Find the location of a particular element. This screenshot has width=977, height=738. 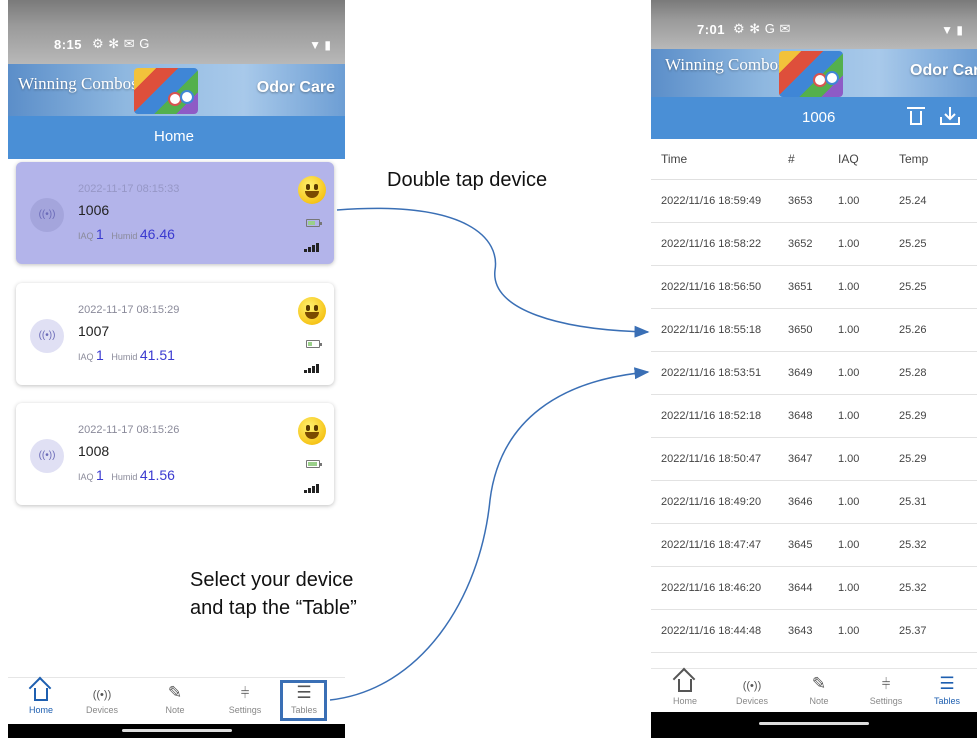

double-tap-arrow is located at coordinates (493, 272).